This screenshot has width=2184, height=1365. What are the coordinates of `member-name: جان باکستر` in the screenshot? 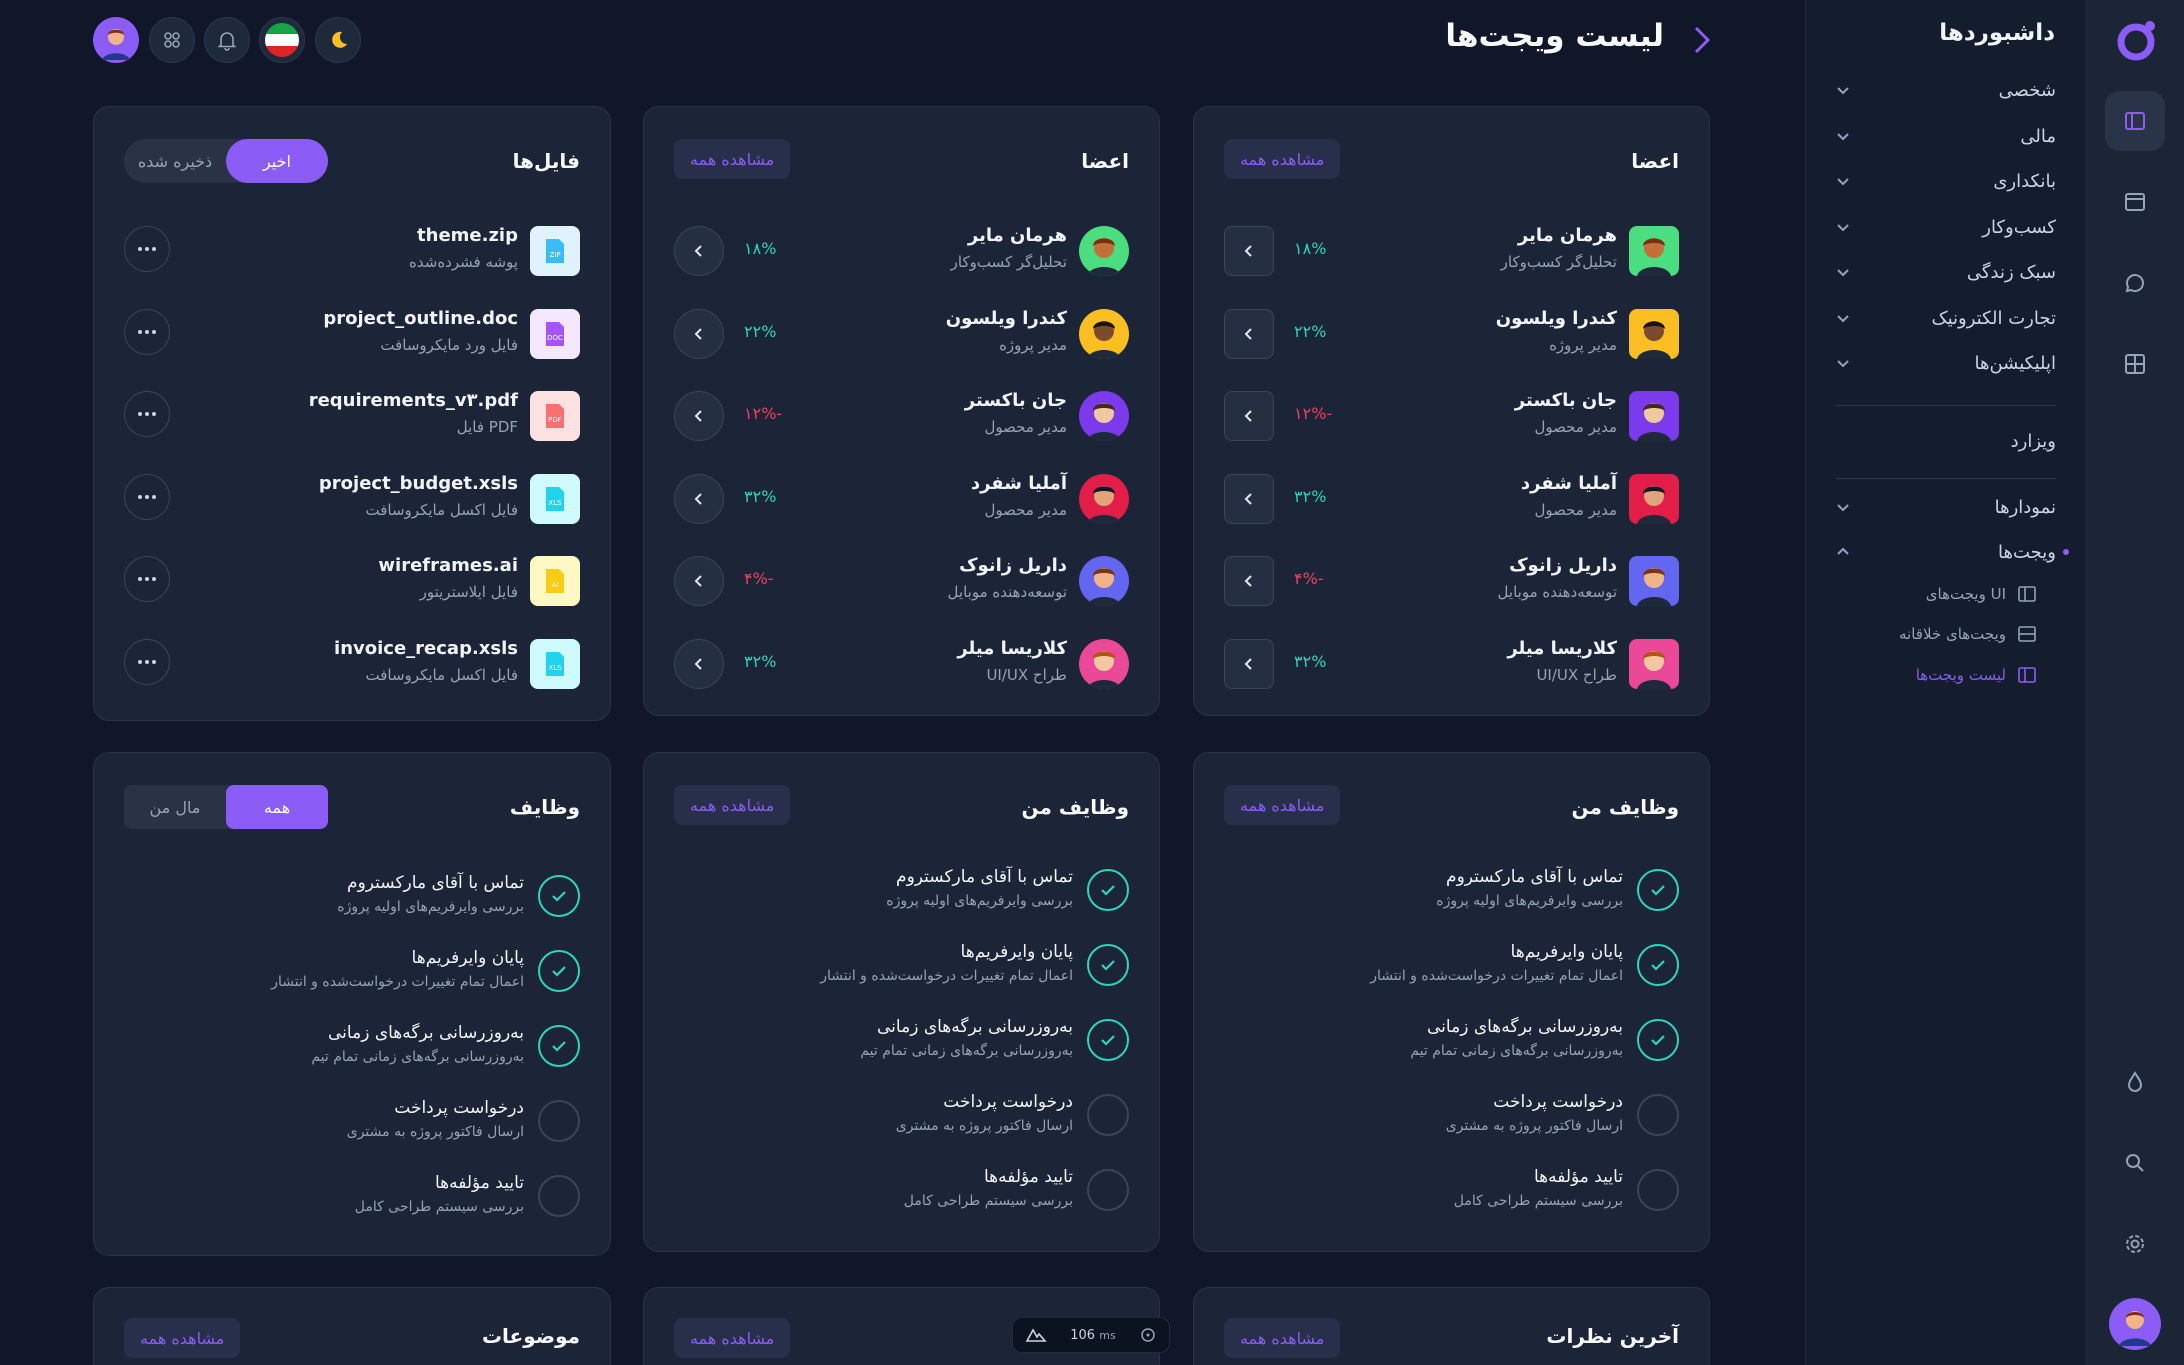 It's located at (1565, 400).